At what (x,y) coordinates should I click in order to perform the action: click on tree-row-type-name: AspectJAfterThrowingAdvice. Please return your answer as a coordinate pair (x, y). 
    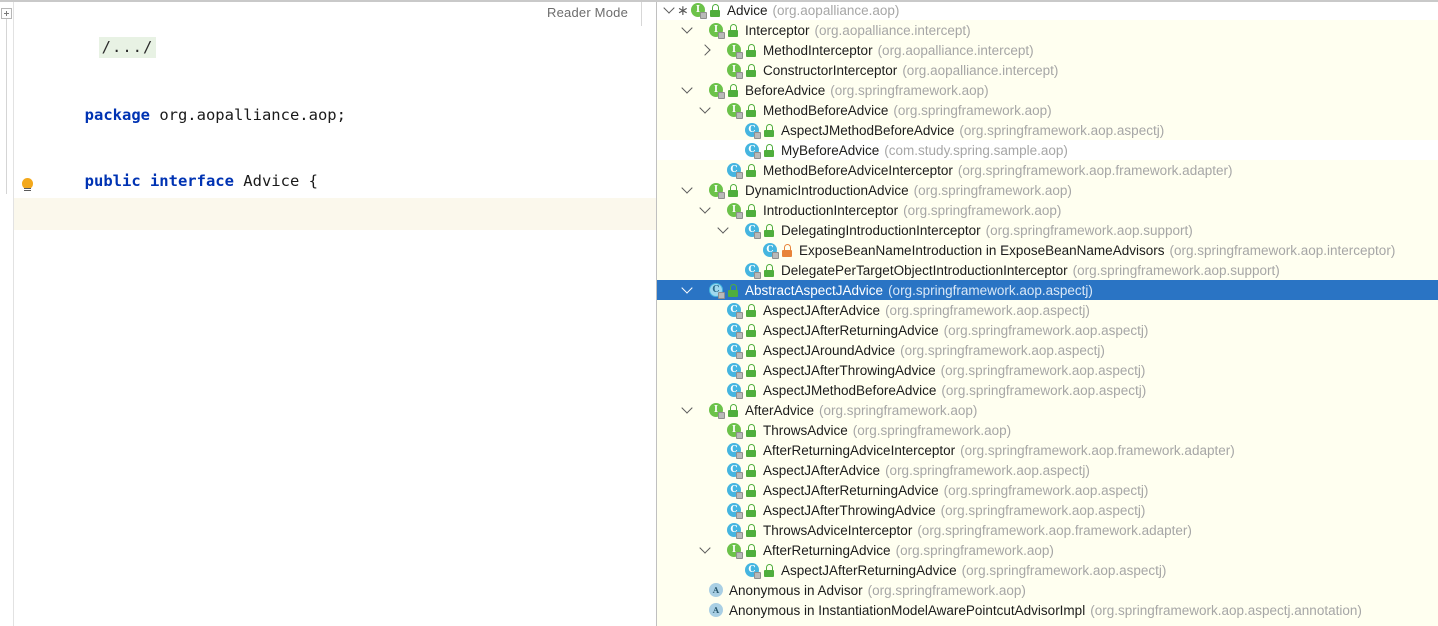
    Looking at the image, I should click on (849, 370).